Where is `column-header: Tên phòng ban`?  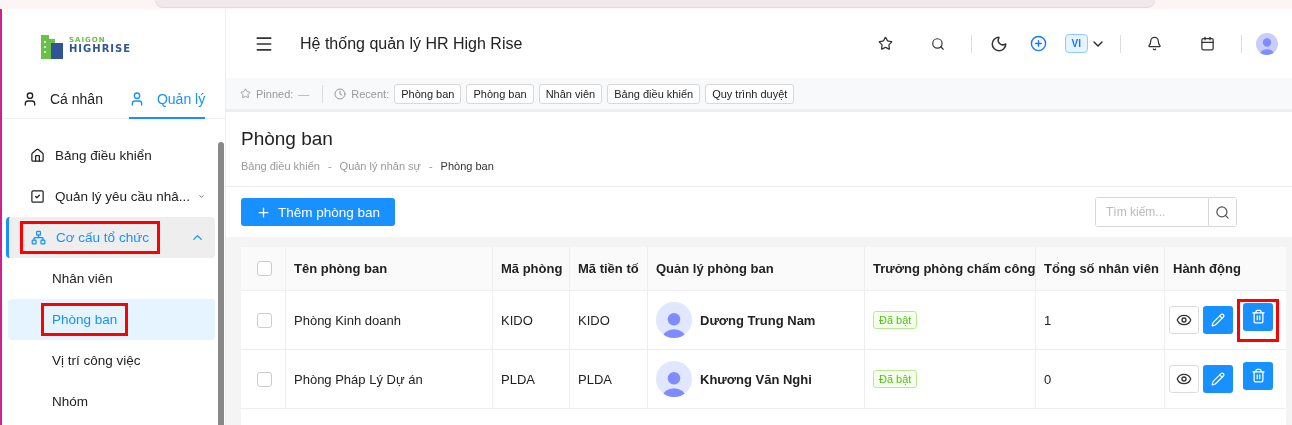 column-header: Tên phòng ban is located at coordinates (389, 268).